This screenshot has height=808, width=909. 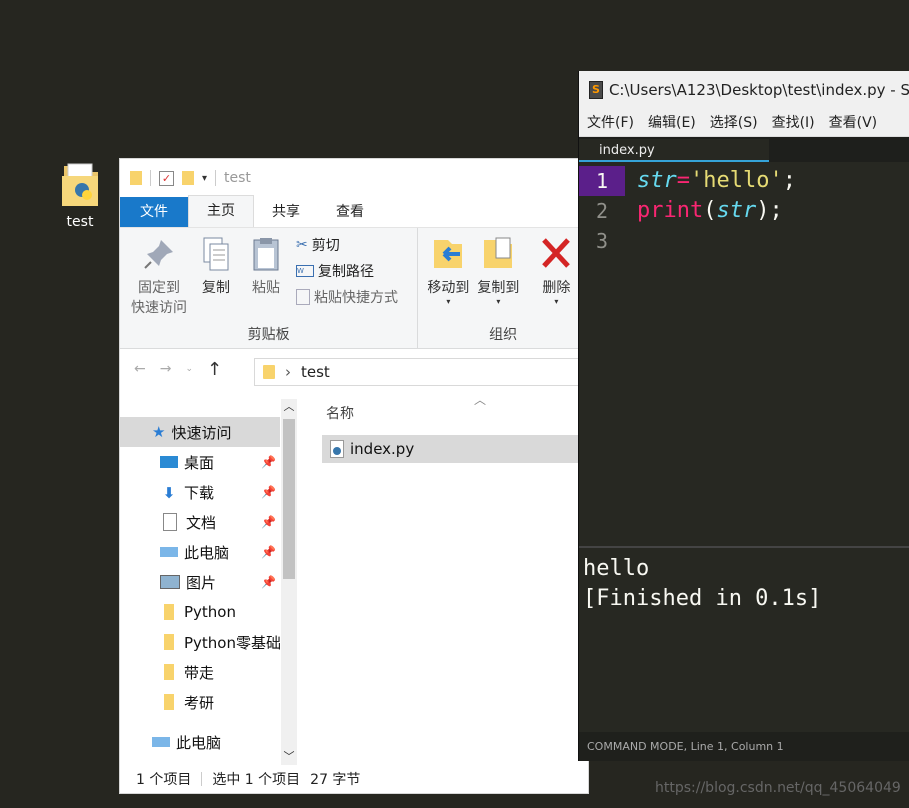 I want to click on qat-dropdown-icon: ▾, so click(x=204, y=178).